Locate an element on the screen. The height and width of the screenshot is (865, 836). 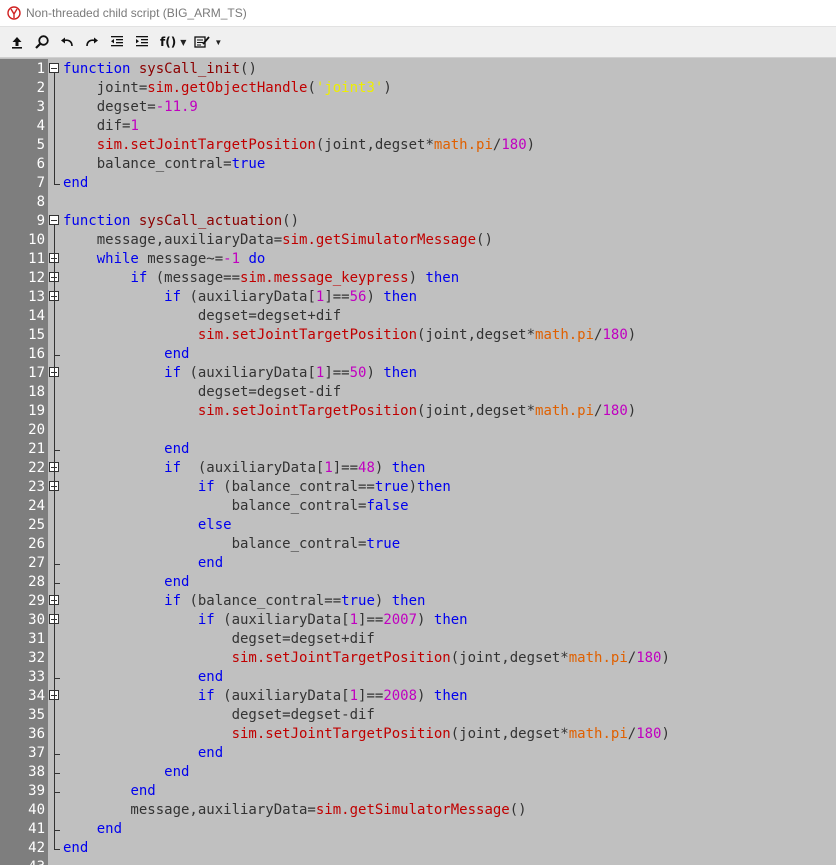
code-line: 30 if (auxiliaryData[1]==2007) then is located at coordinates (418, 620).